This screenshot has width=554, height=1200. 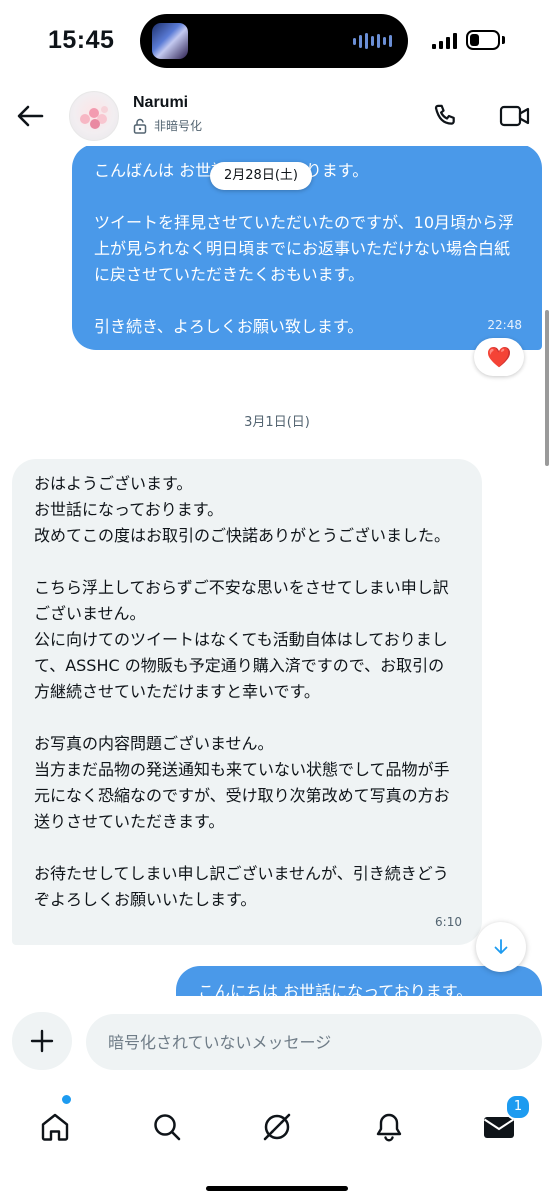 I want to click on search-icon, so click(x=167, y=1127).